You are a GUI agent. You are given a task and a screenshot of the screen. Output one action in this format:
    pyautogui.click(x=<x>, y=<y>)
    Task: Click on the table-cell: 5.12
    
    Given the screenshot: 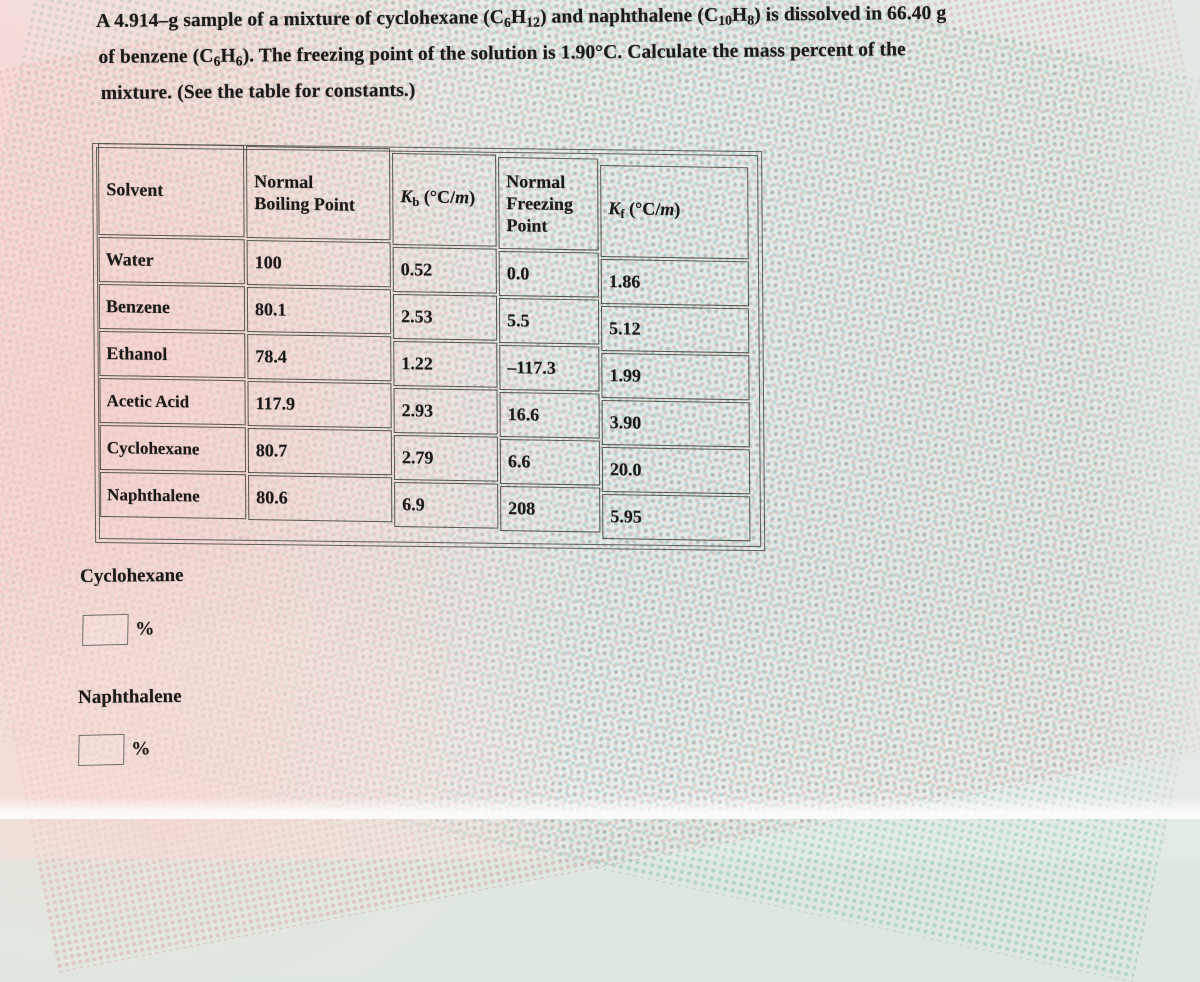 What is the action you would take?
    pyautogui.click(x=675, y=329)
    